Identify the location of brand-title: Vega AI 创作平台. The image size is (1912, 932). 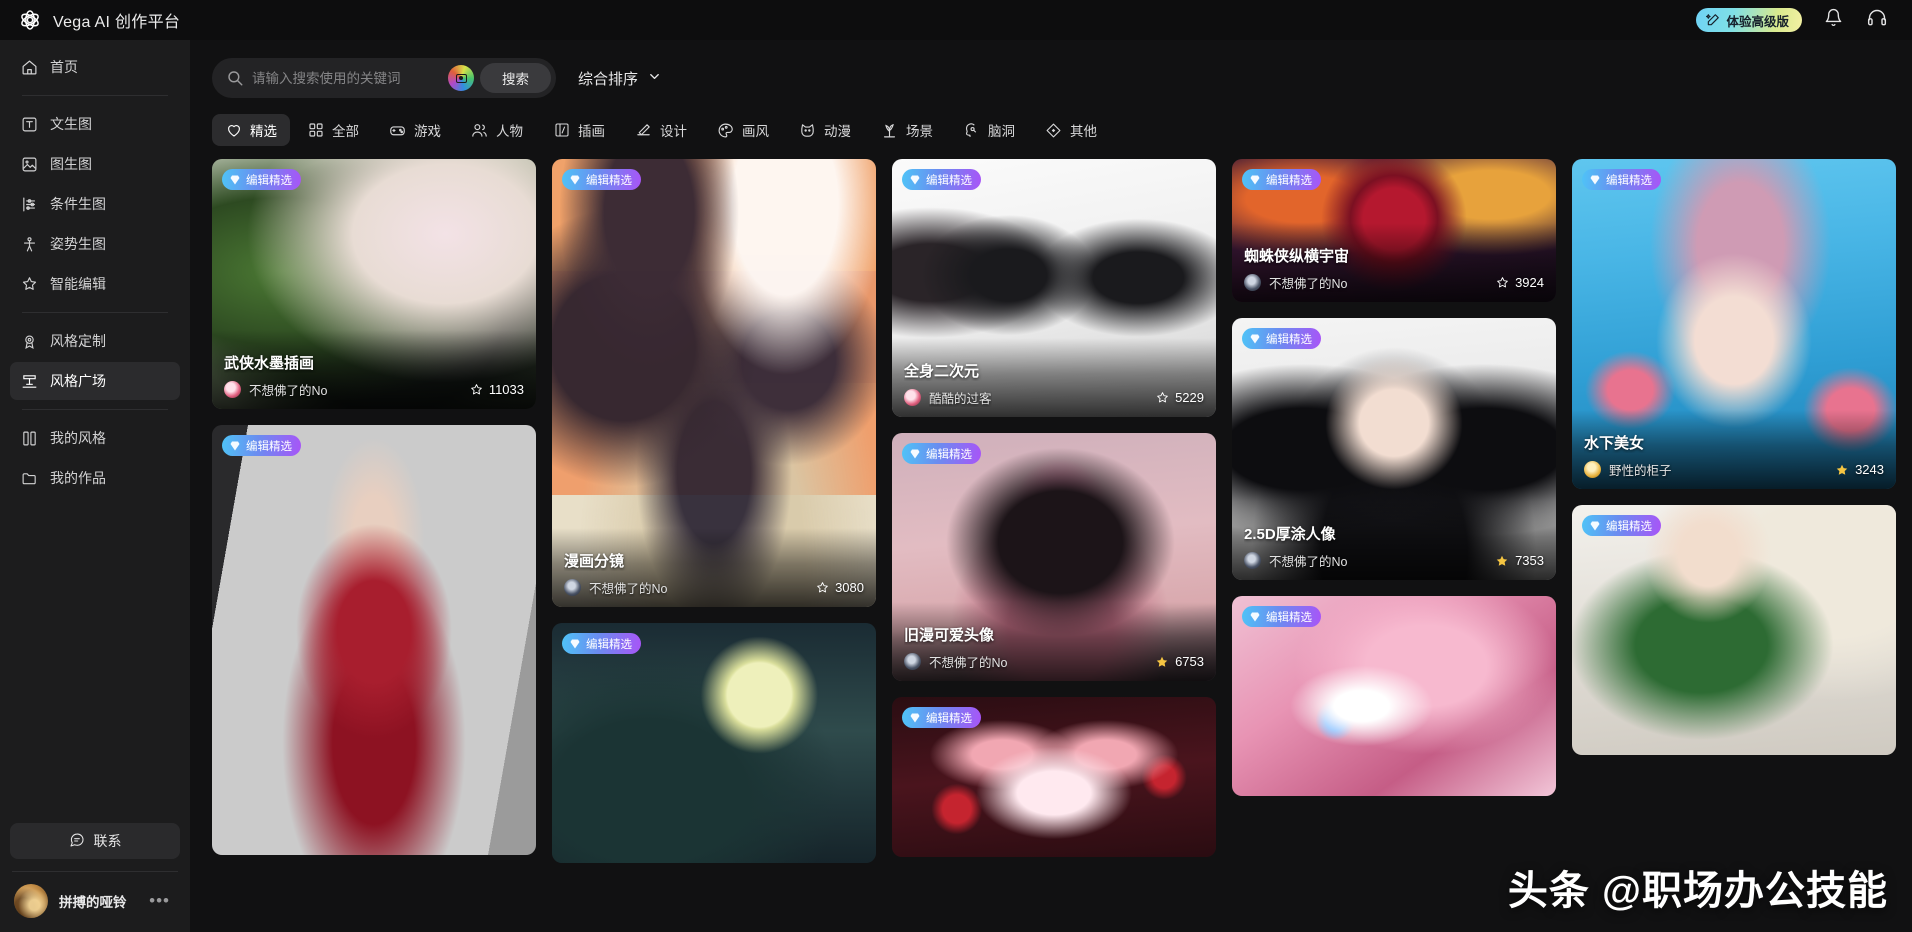
(117, 22).